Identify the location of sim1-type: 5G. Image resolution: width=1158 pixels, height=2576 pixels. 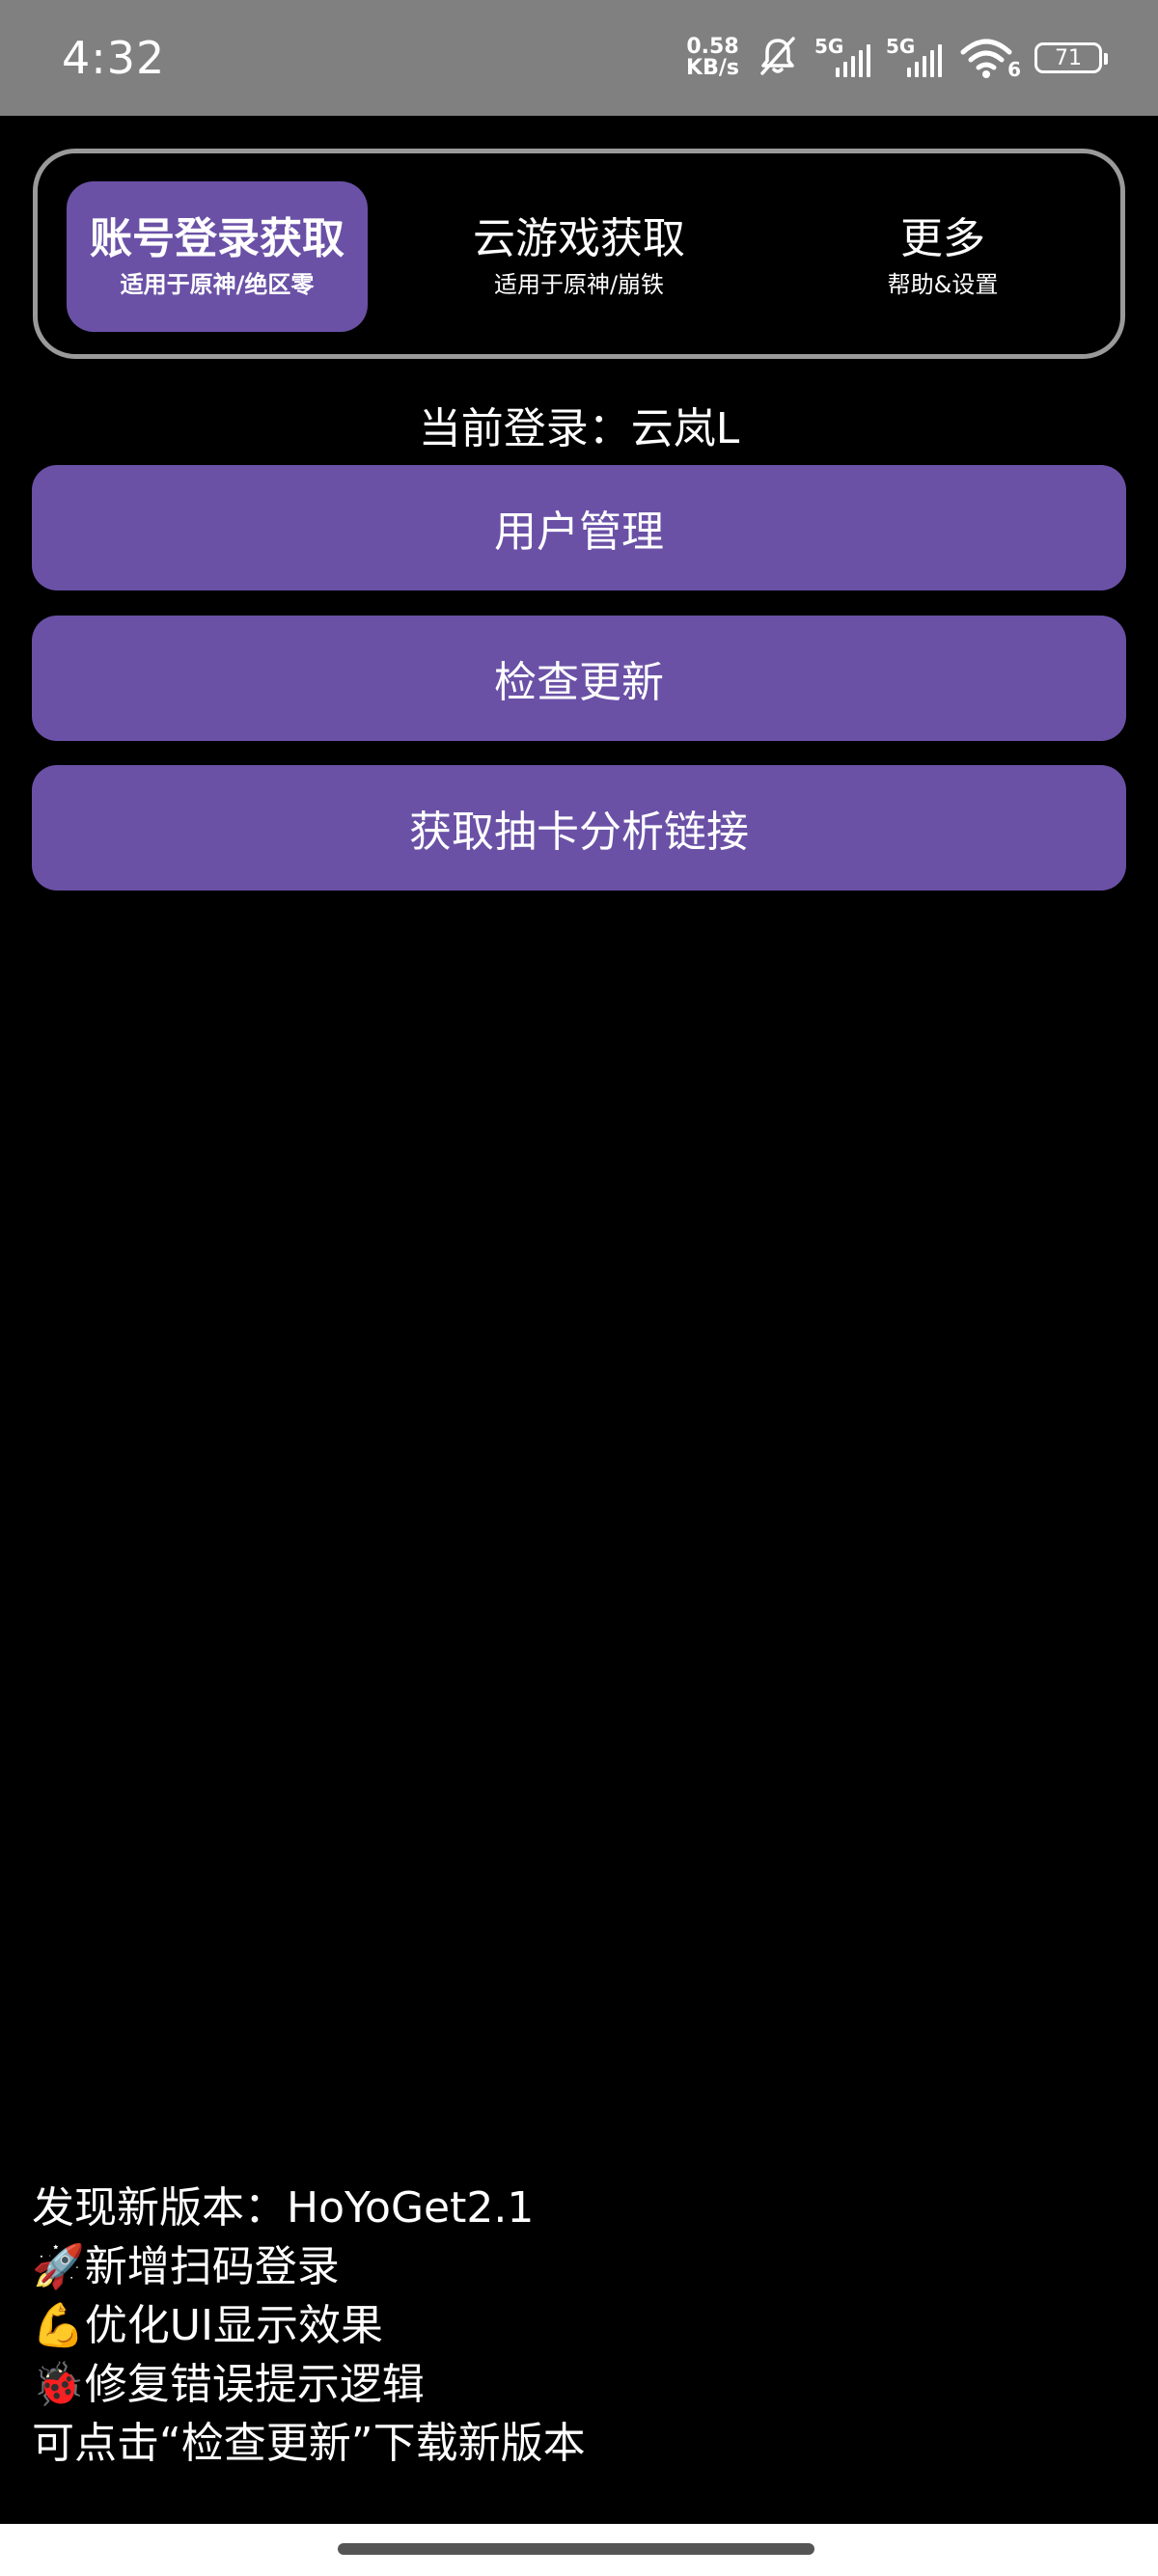
(829, 46).